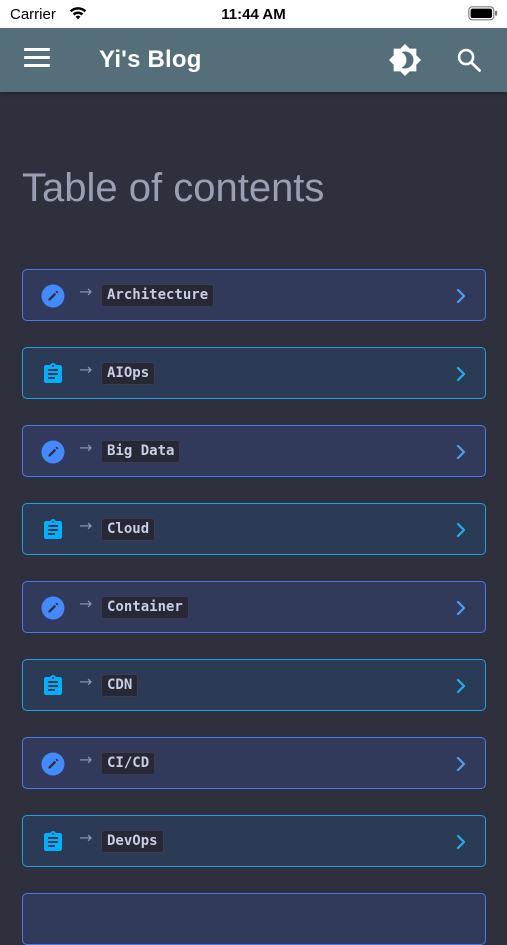 The image size is (507, 945). I want to click on toc-item-big-data: → Big Data, so click(254, 451).